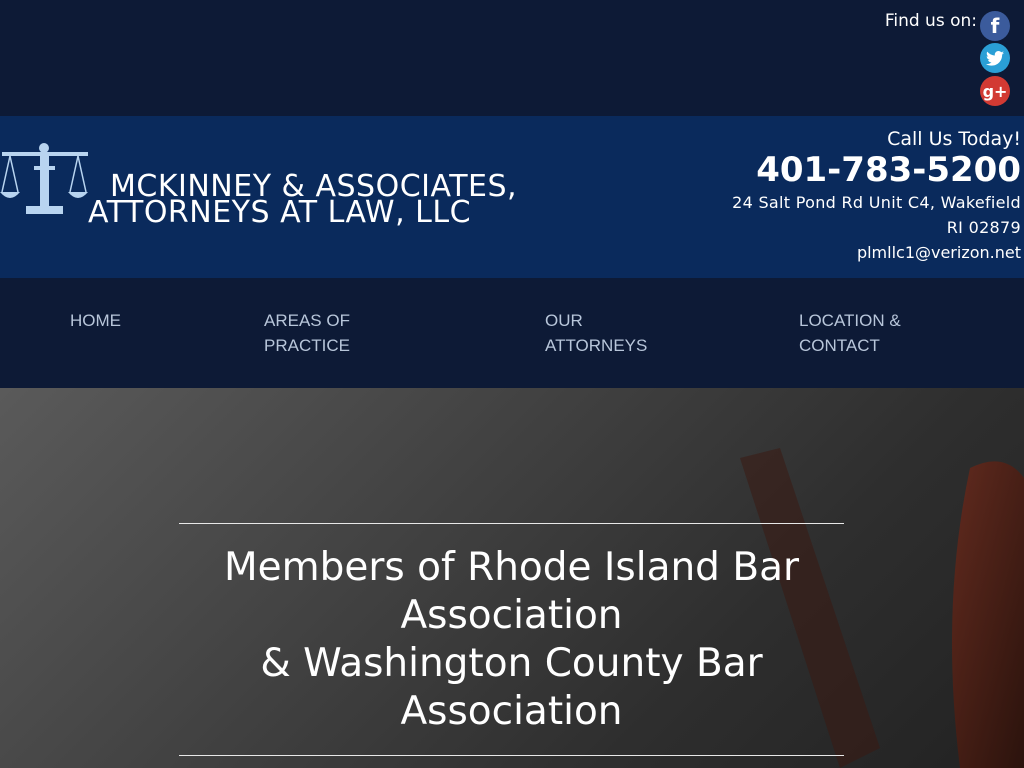 Image resolution: width=1024 pixels, height=768 pixels. I want to click on divider-bottom, so click(511, 755).